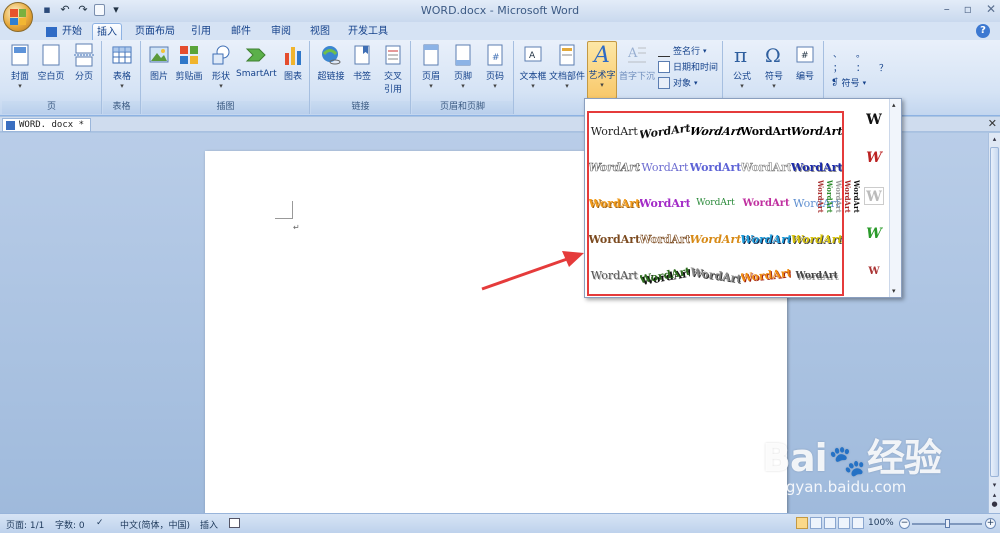 The height and width of the screenshot is (533, 1000). Describe the element at coordinates (992, 123) in the screenshot. I see `close-doc-icon: ✕` at that location.